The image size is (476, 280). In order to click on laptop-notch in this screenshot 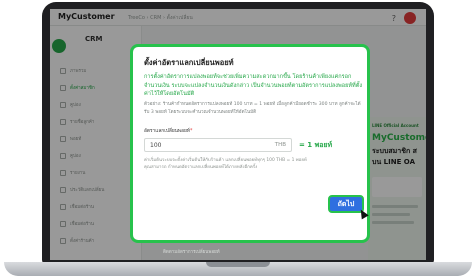, I will do `click(238, 264)`.